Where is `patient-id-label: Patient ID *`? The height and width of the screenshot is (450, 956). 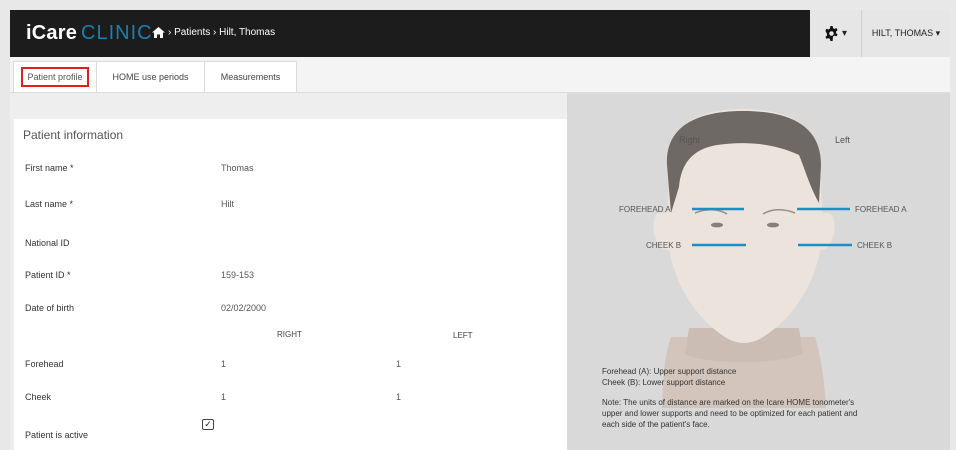 patient-id-label: Patient ID * is located at coordinates (48, 275).